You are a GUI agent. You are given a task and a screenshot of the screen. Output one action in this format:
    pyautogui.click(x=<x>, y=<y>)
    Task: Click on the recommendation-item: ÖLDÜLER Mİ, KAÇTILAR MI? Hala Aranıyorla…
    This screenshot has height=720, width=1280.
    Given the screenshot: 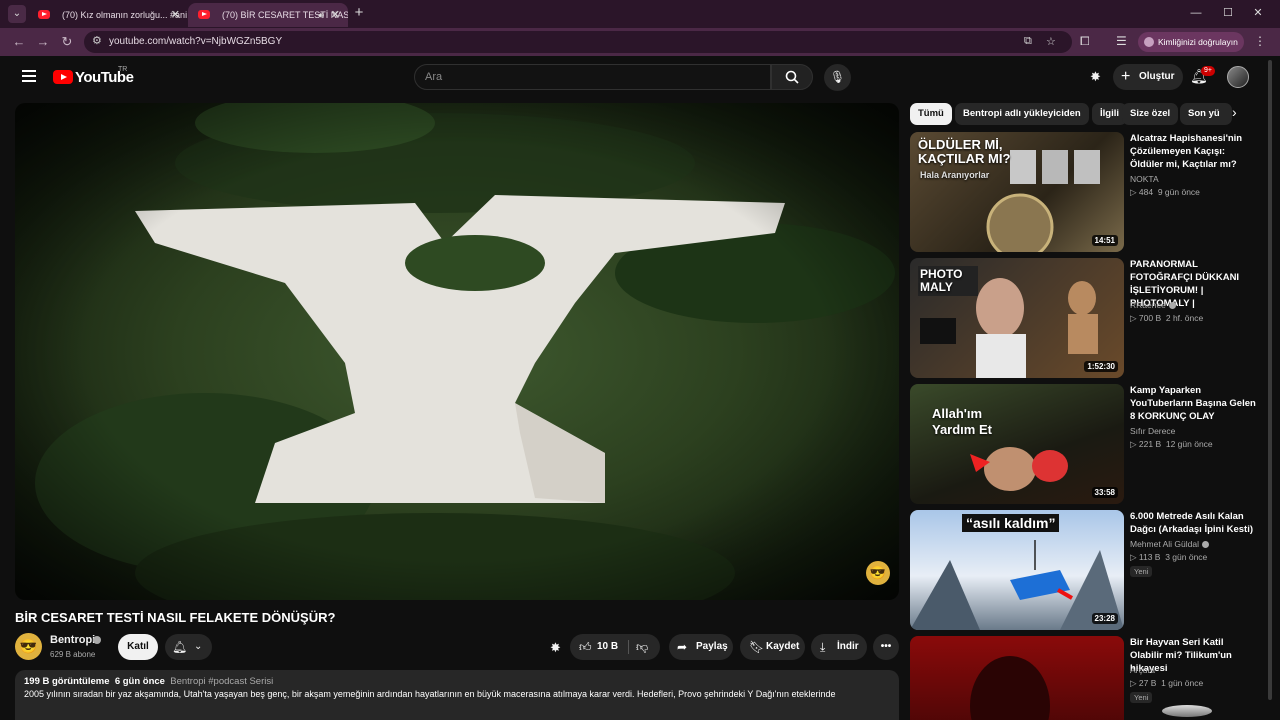 What is the action you would take?
    pyautogui.click(x=1085, y=192)
    